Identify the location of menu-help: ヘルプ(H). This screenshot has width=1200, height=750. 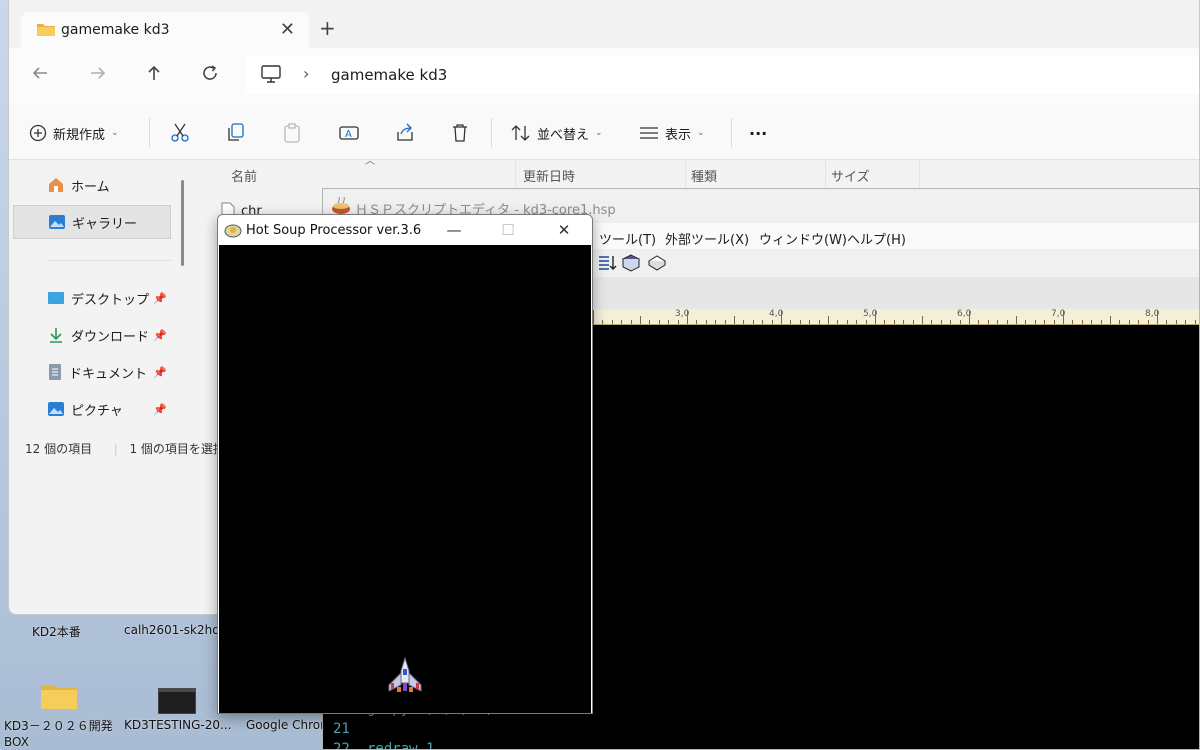
(876, 238).